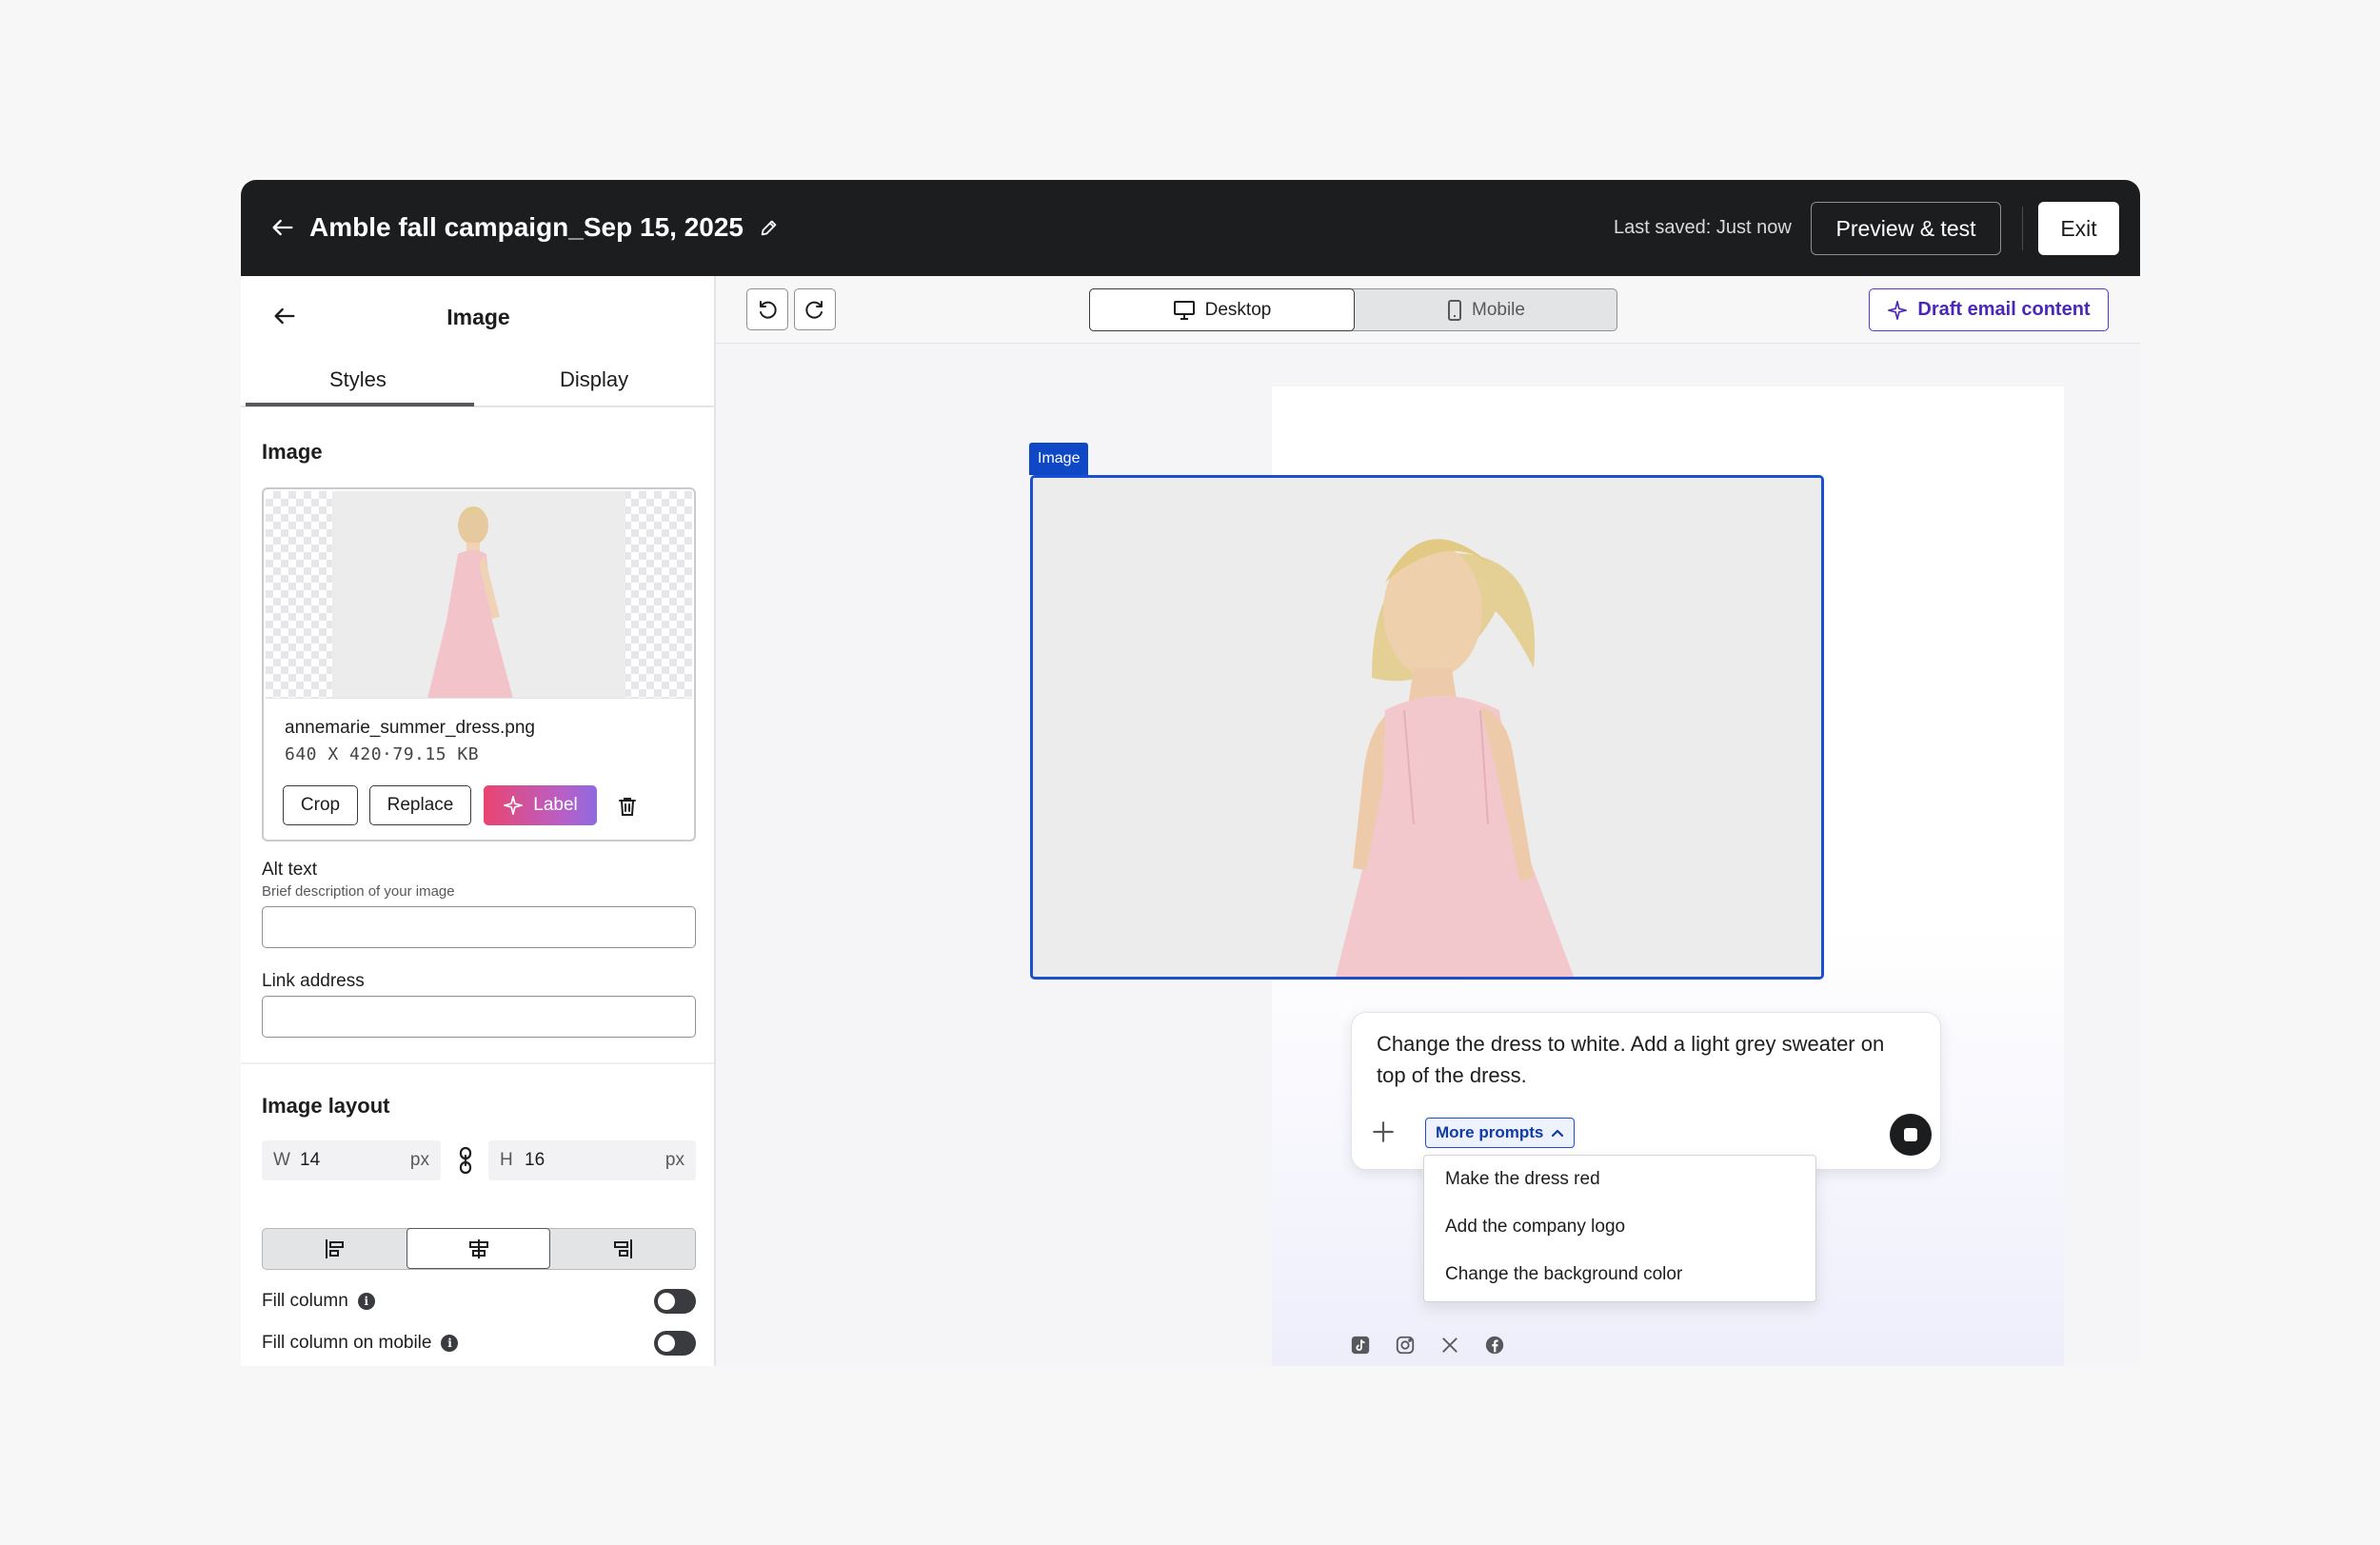  I want to click on menu-item-make-dress-red: Make the dress red, so click(1522, 1179).